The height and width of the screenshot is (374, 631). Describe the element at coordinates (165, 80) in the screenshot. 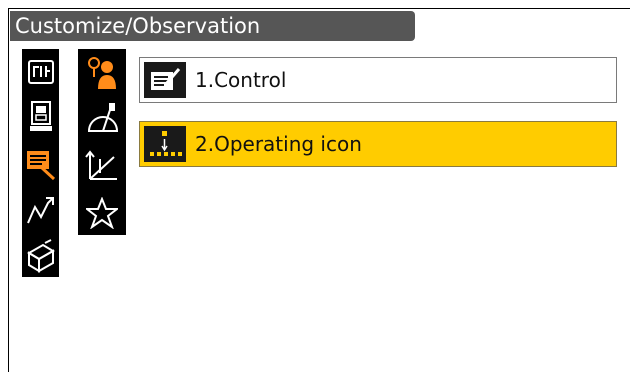

I see `control-icon` at that location.